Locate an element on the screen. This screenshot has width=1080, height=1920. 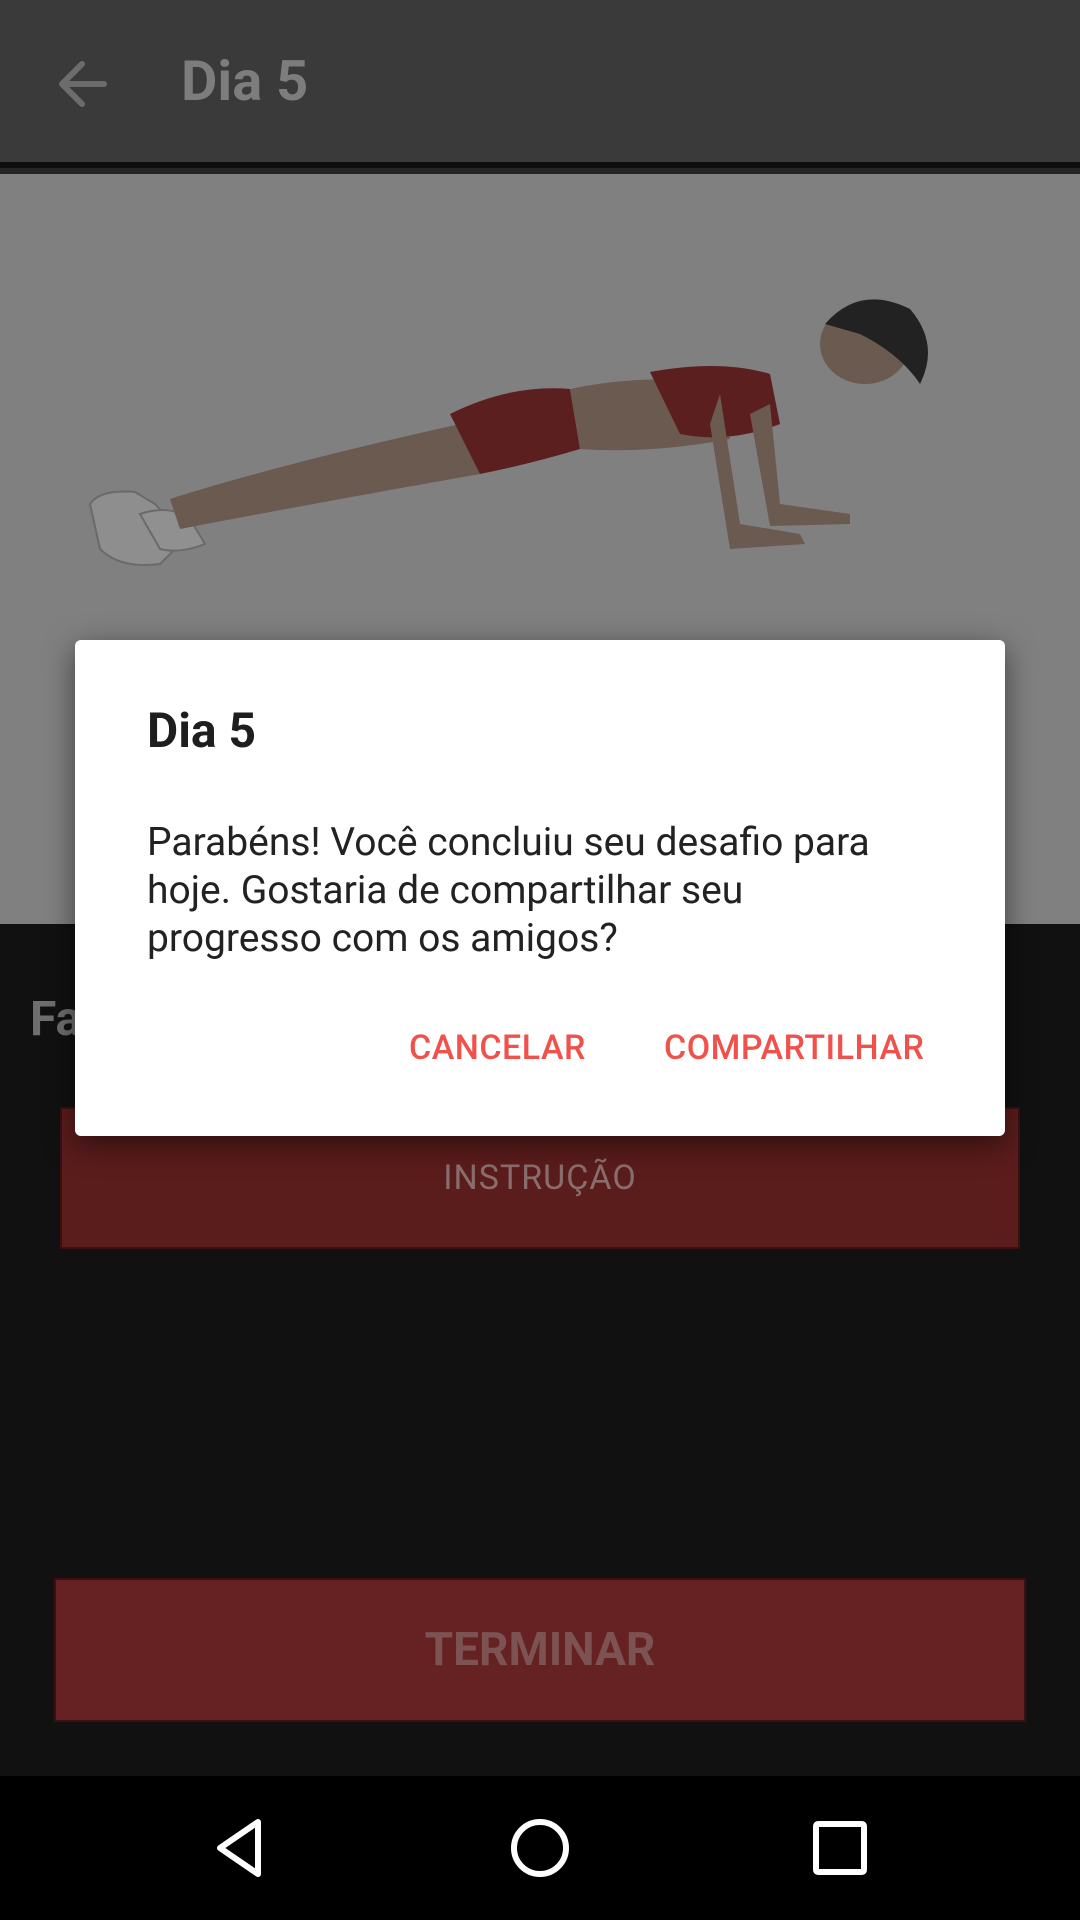
nav-back-button is located at coordinates (240, 1848).